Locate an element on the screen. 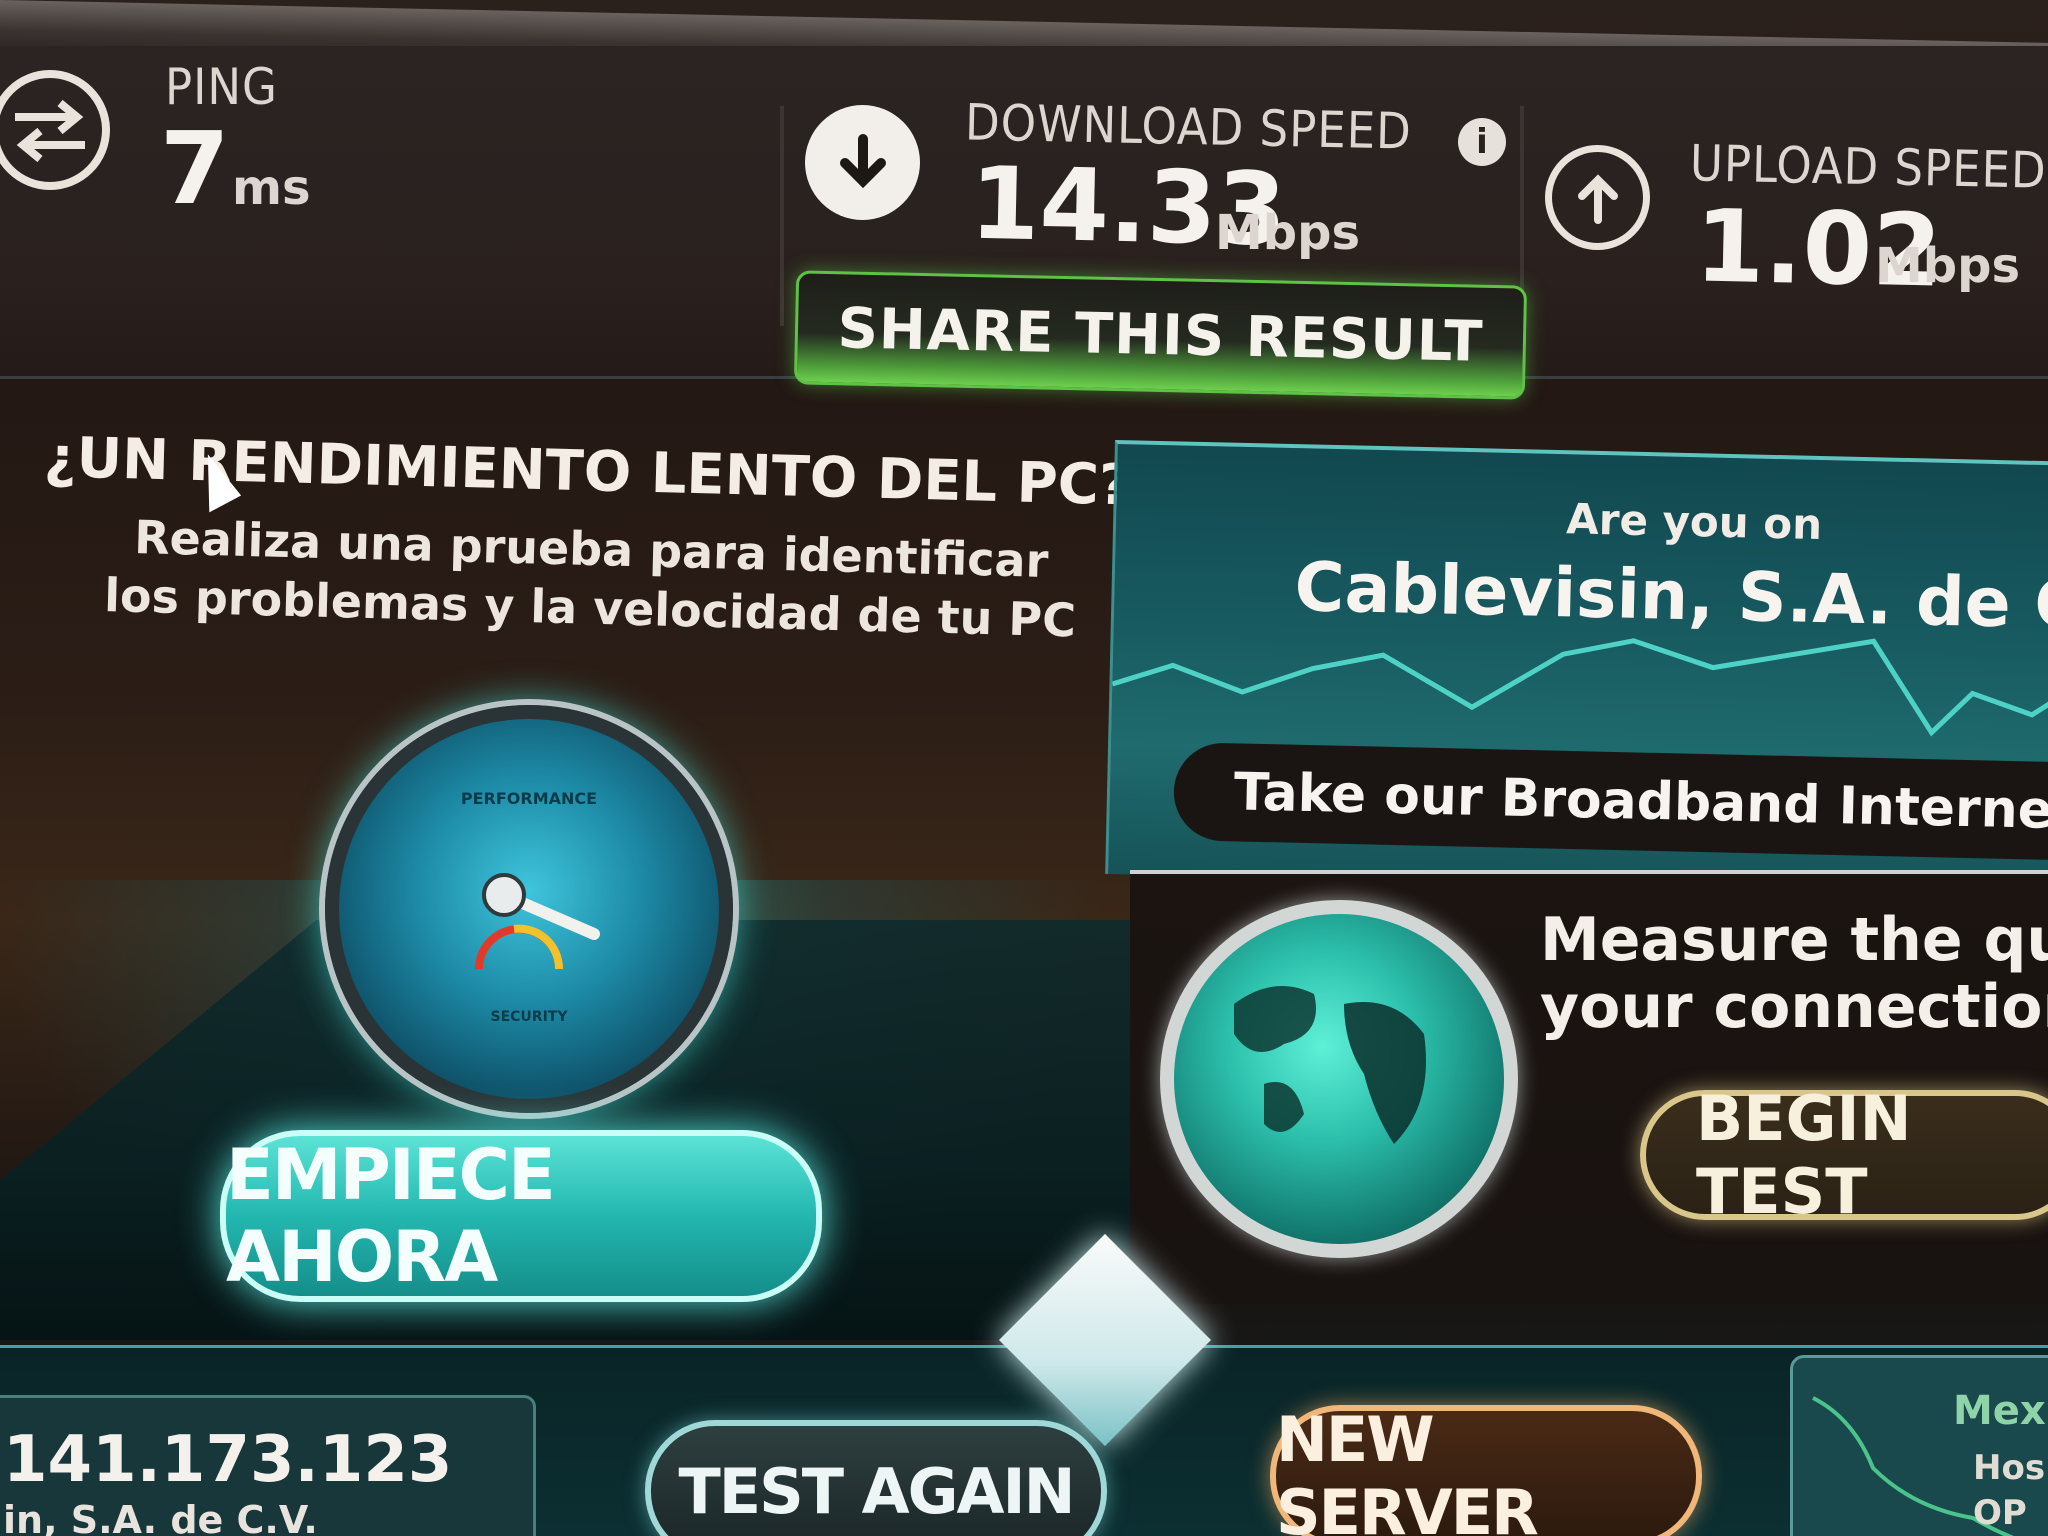  map-country-label: Mexic is located at coordinates (2000, 1411).